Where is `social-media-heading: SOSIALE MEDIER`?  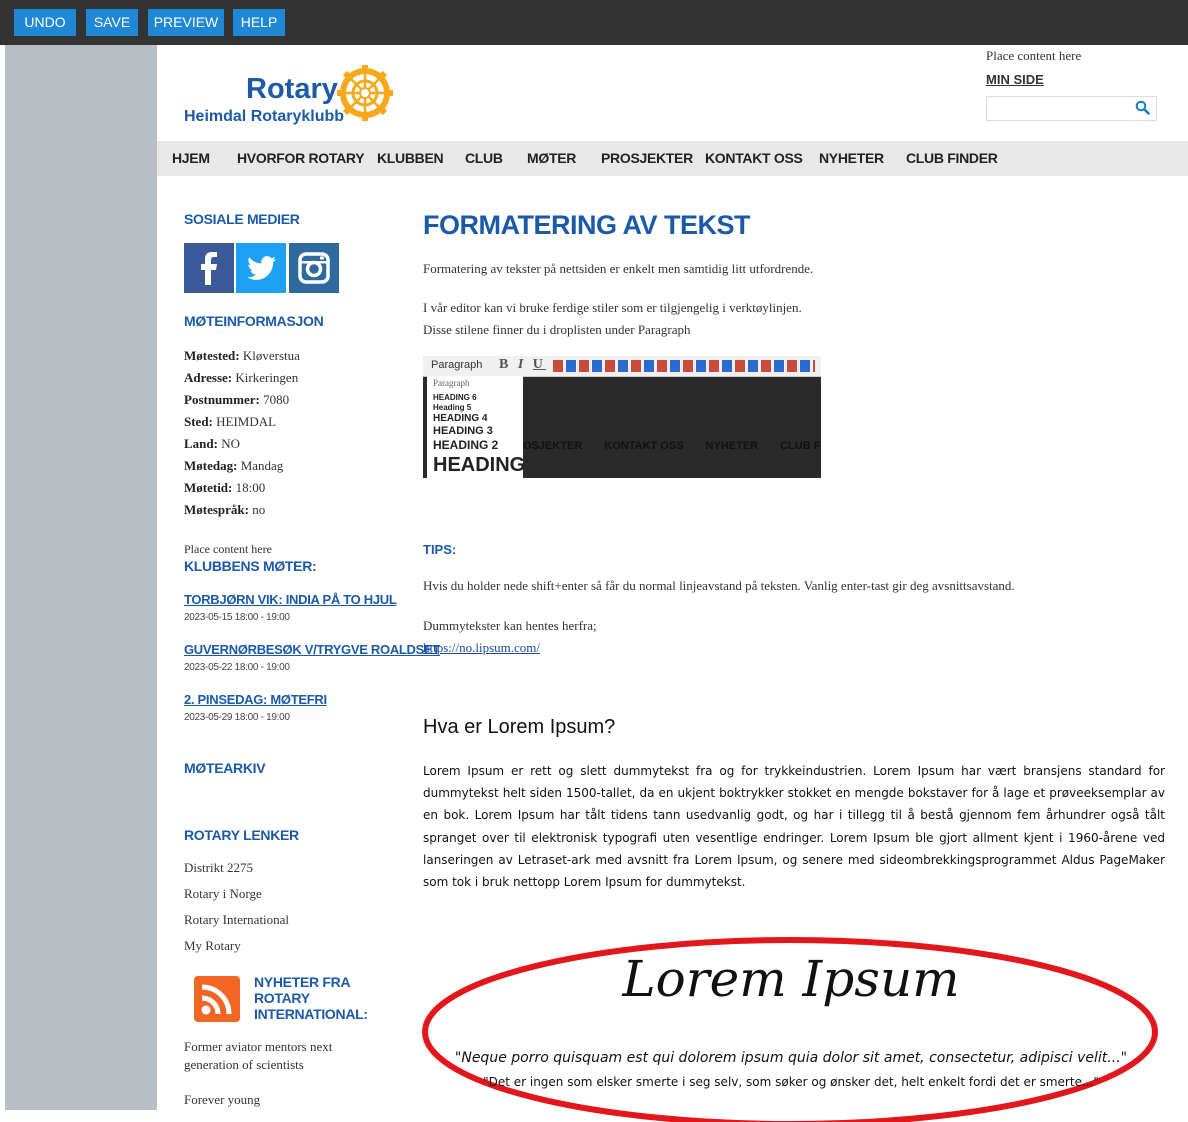 social-media-heading: SOSIALE MEDIER is located at coordinates (242, 219).